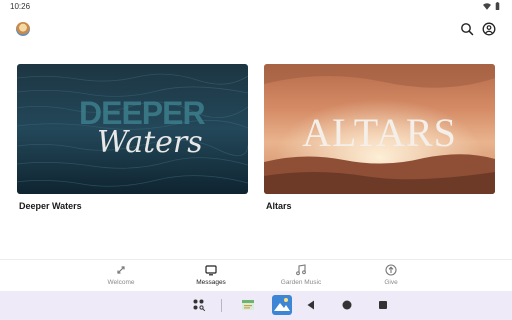 This screenshot has width=512, height=320. Describe the element at coordinates (248, 305) in the screenshot. I see `recent-app-icon` at that location.